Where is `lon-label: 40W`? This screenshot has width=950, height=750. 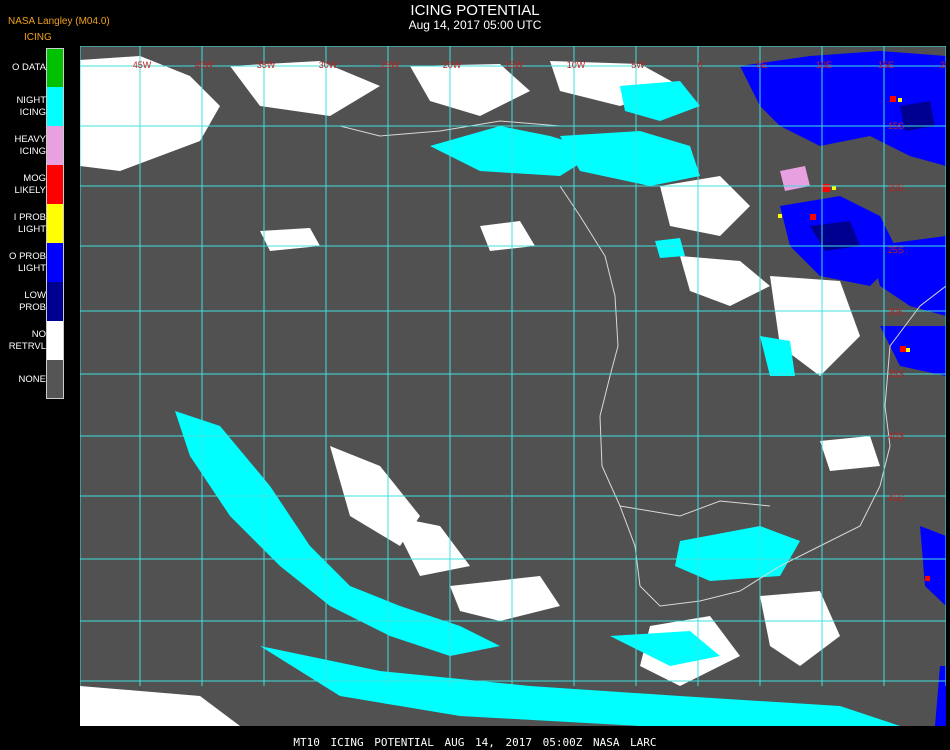 lon-label: 40W is located at coordinates (204, 65).